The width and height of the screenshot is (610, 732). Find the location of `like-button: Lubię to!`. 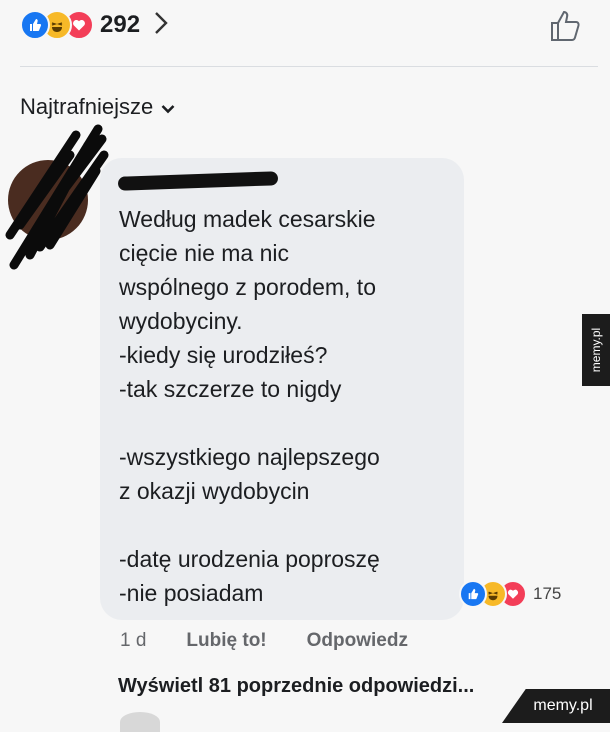

like-button: Lubię to! is located at coordinates (226, 641).